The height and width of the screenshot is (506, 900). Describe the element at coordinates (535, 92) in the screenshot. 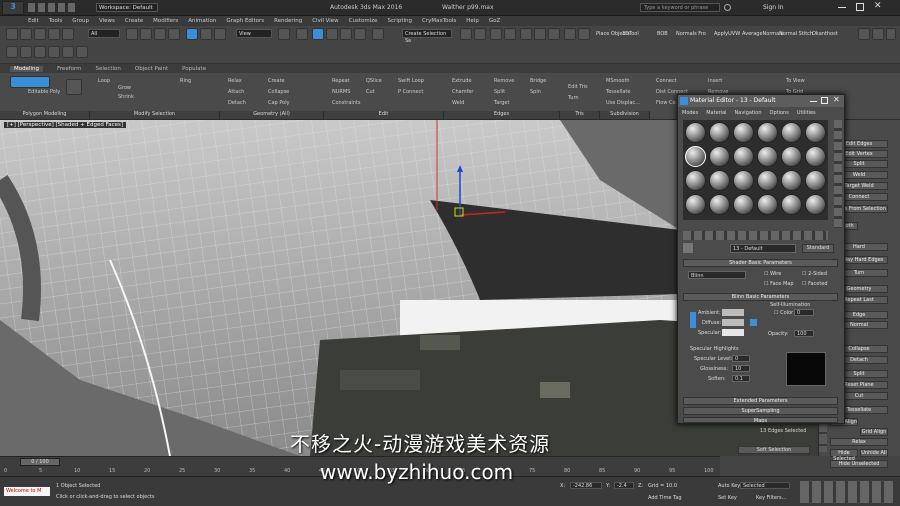

I see `ribbon-spin-button: Spin` at that location.